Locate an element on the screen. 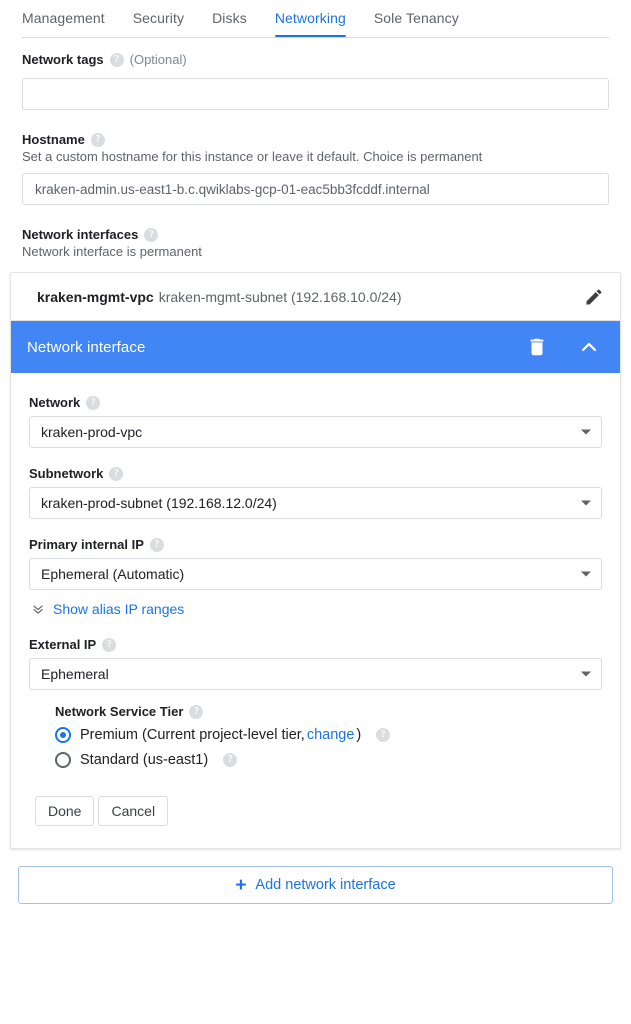 The height and width of the screenshot is (1024, 631). primary-internal-ip-selected-value: Ephemeral (Automatic) is located at coordinates (113, 574).